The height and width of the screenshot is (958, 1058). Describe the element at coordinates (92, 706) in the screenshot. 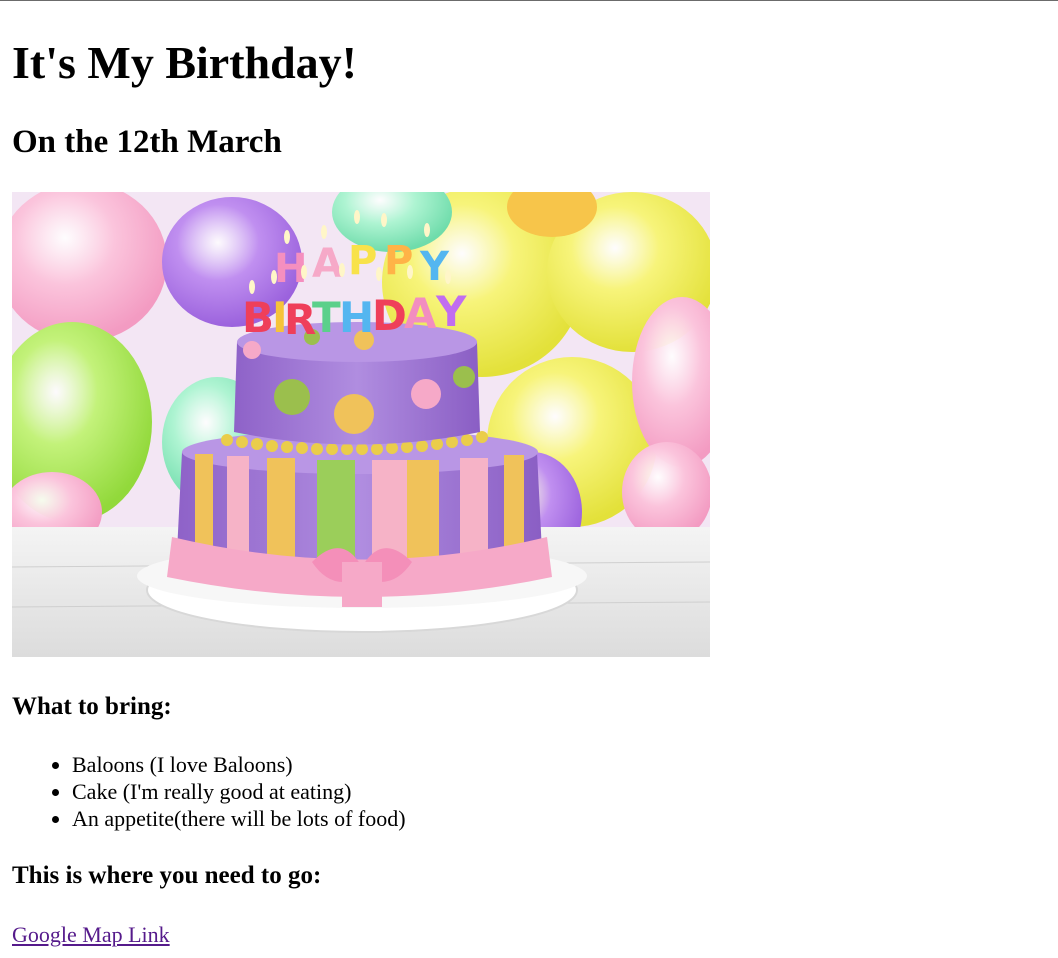

I see `what-to-bring-heading: What to bring:` at that location.